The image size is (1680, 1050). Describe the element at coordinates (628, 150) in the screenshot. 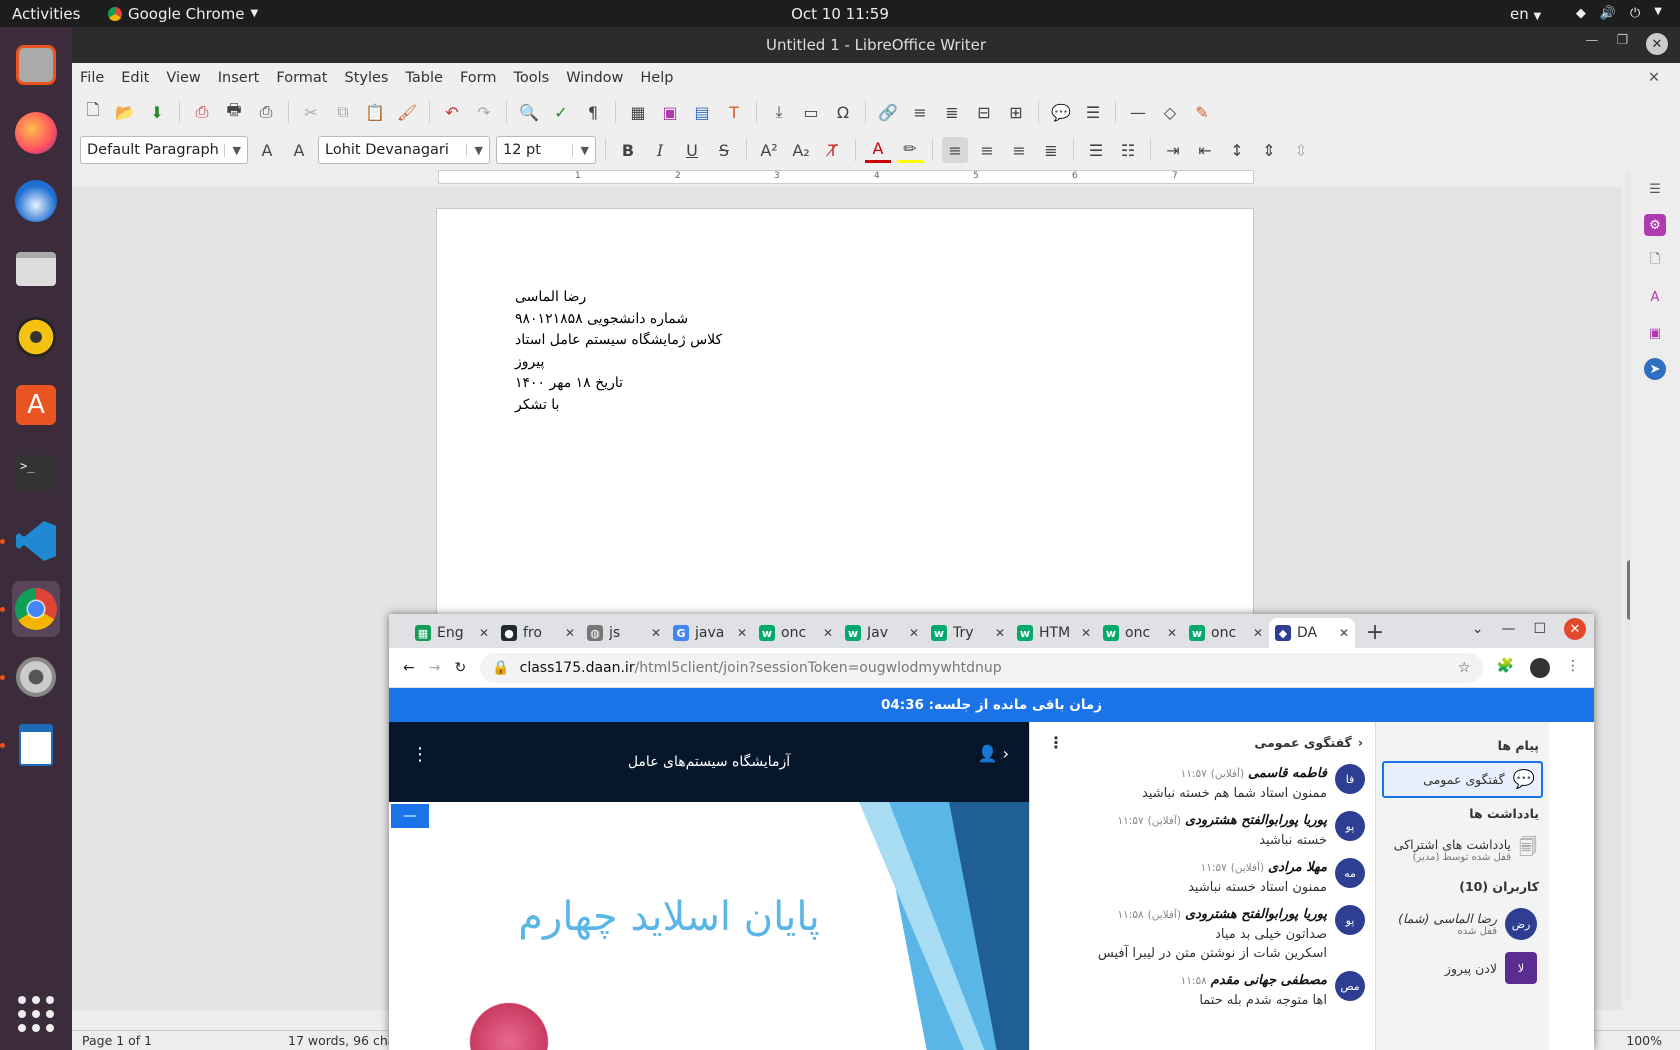

I see `bold-icon: B` at that location.